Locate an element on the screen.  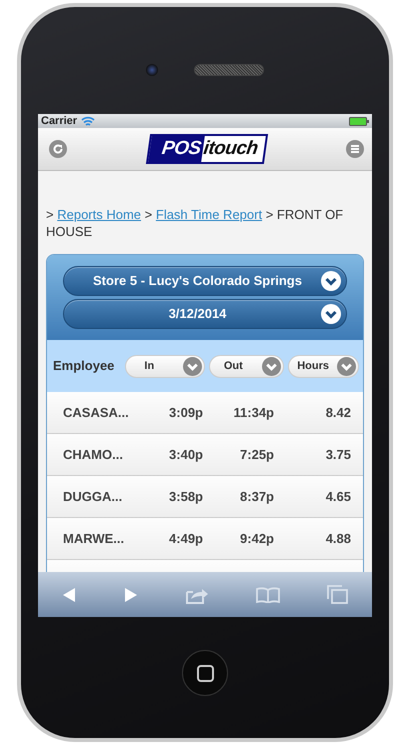
table-cell-text: 4.88 is located at coordinates (337, 539).